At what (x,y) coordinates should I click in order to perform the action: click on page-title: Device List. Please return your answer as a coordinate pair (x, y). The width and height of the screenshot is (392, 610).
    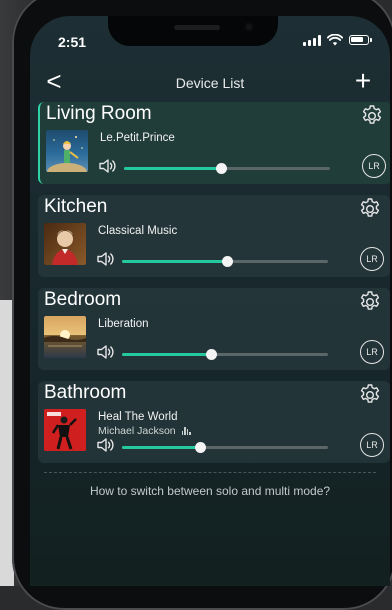
    Looking at the image, I should click on (210, 83).